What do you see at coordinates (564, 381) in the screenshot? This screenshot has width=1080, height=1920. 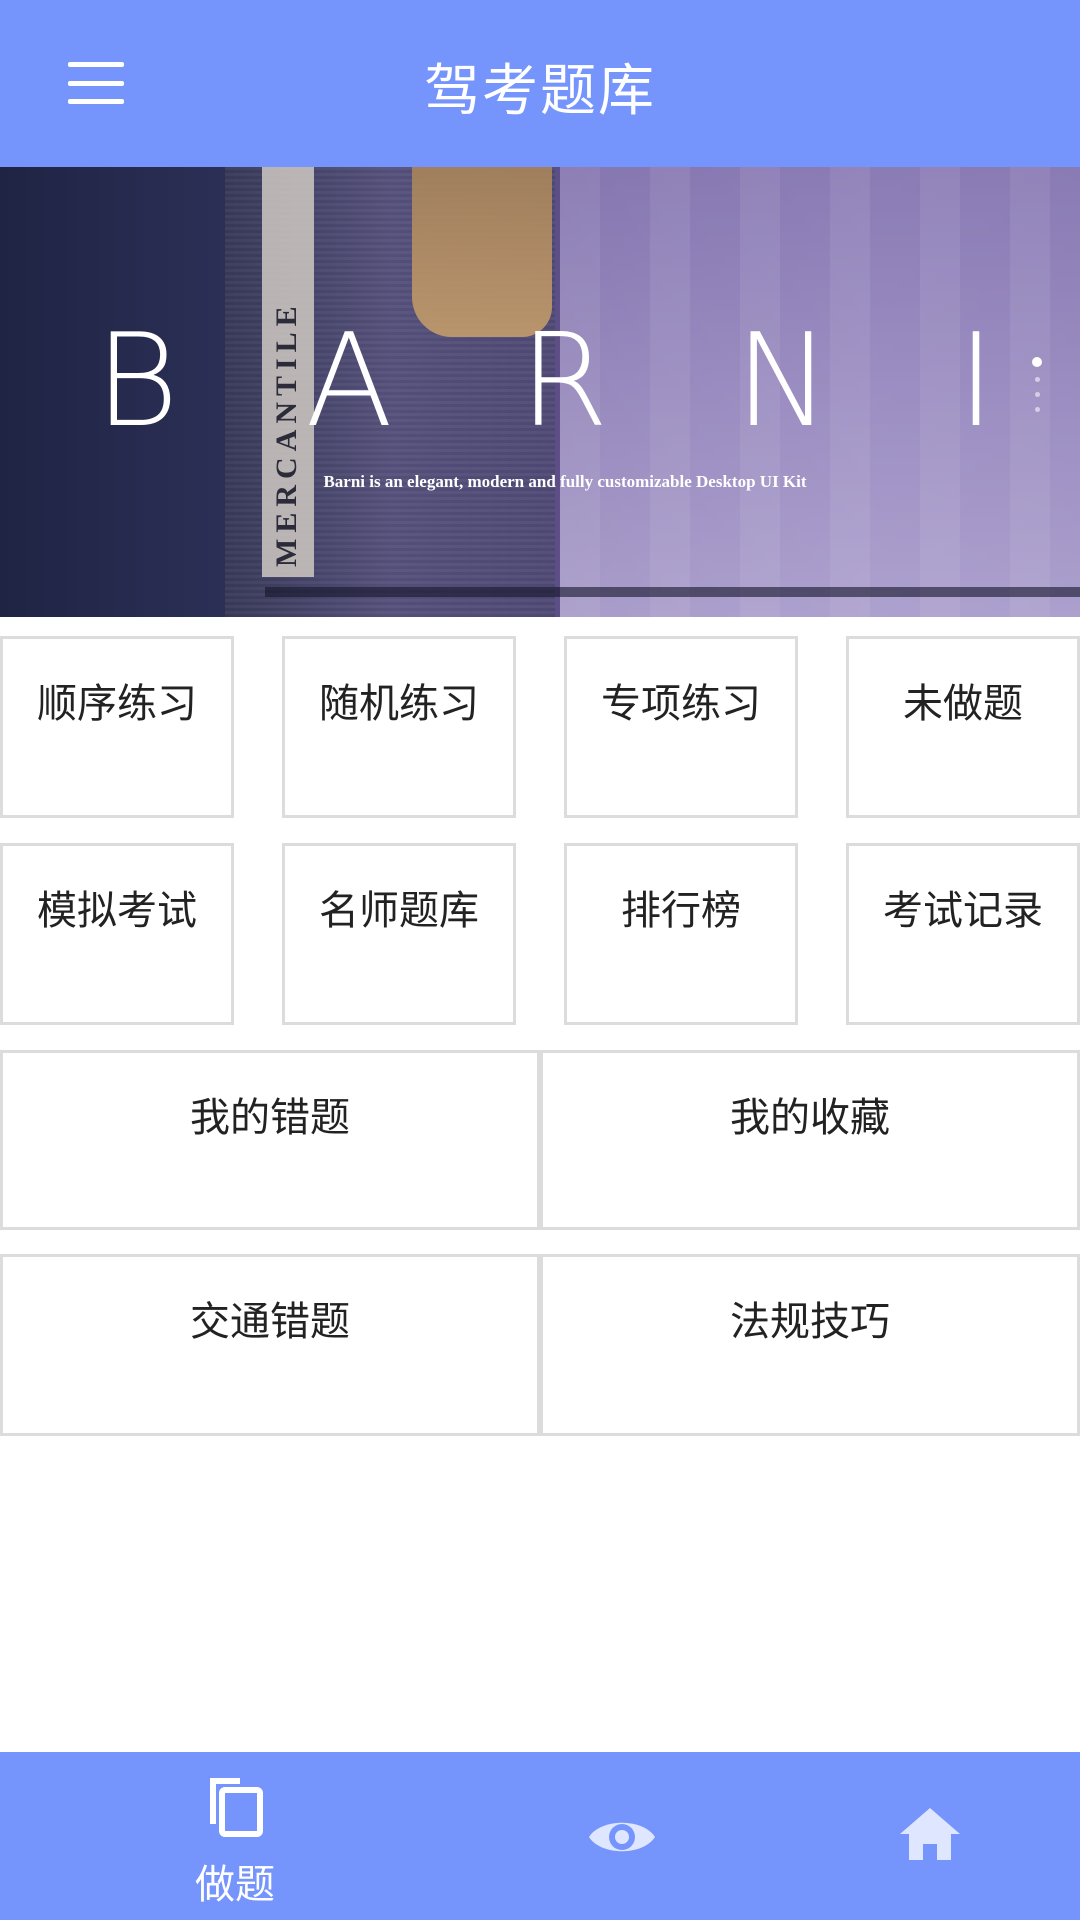 I see `brand-letter: R` at bounding box center [564, 381].